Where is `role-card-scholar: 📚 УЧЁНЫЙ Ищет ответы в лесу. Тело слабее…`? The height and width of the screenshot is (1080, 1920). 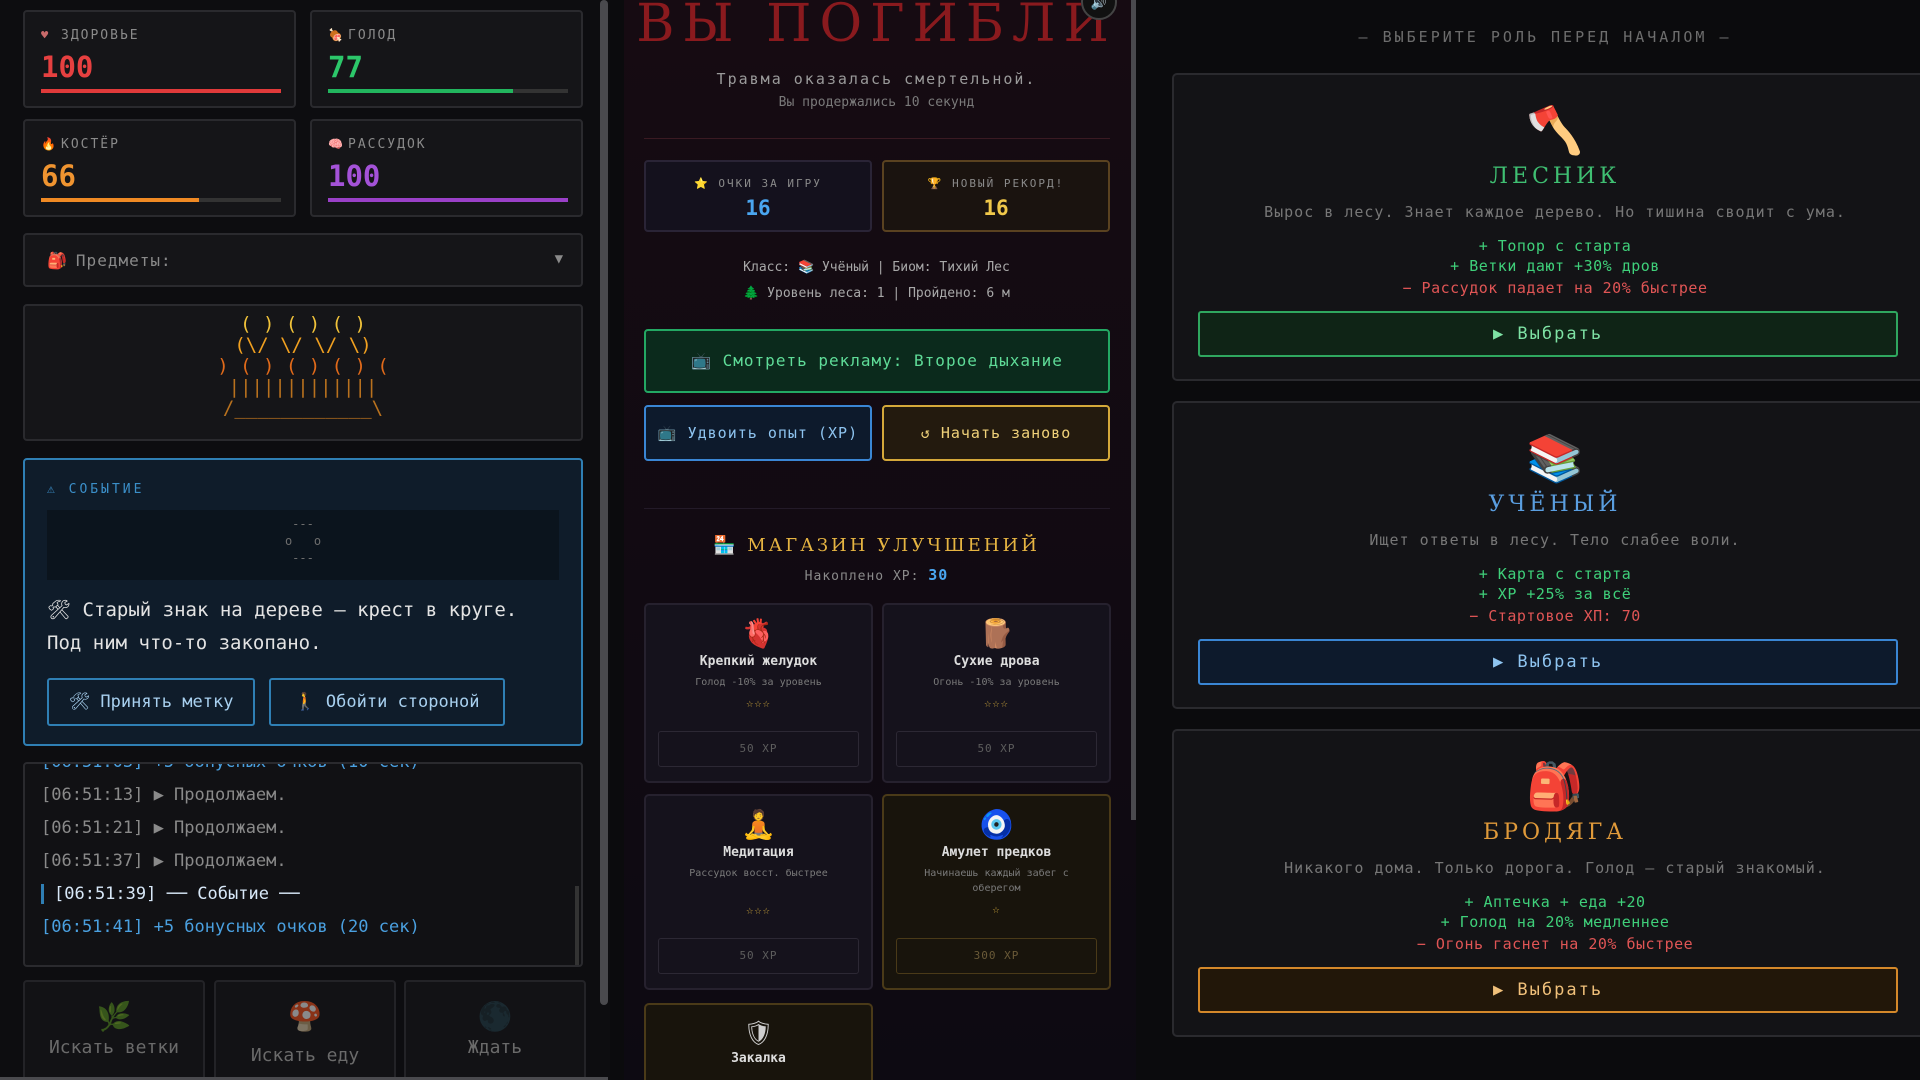
role-card-scholar: 📚 УЧЁНЫЙ Ищет ответы в лесу. Тело слабее… is located at coordinates (1546, 555).